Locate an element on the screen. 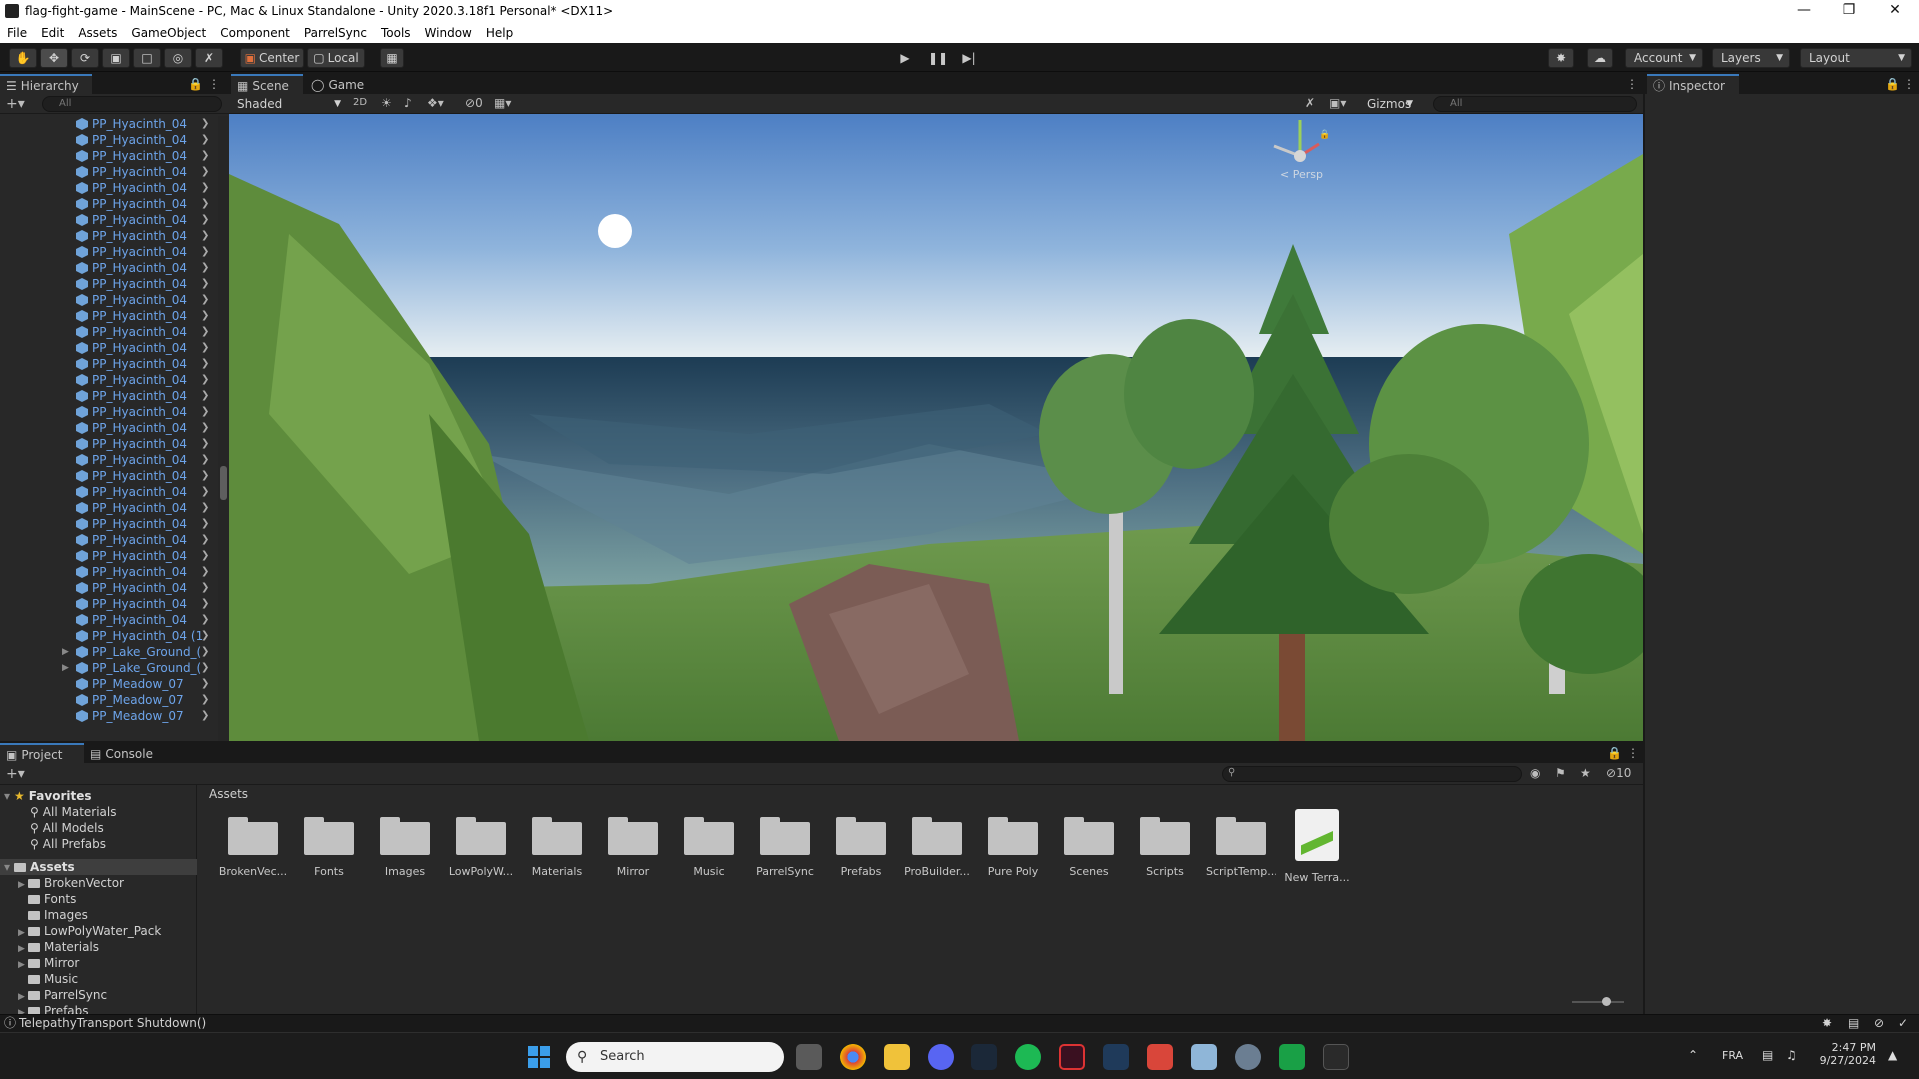 The width and height of the screenshot is (1919, 1079). menu-file: File is located at coordinates (17, 33).